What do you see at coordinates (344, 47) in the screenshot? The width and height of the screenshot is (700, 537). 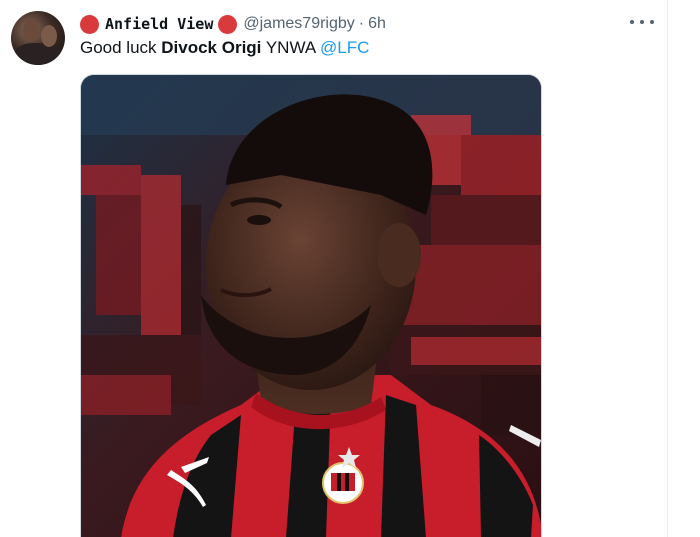 I see `mention-link: @LFC` at bounding box center [344, 47].